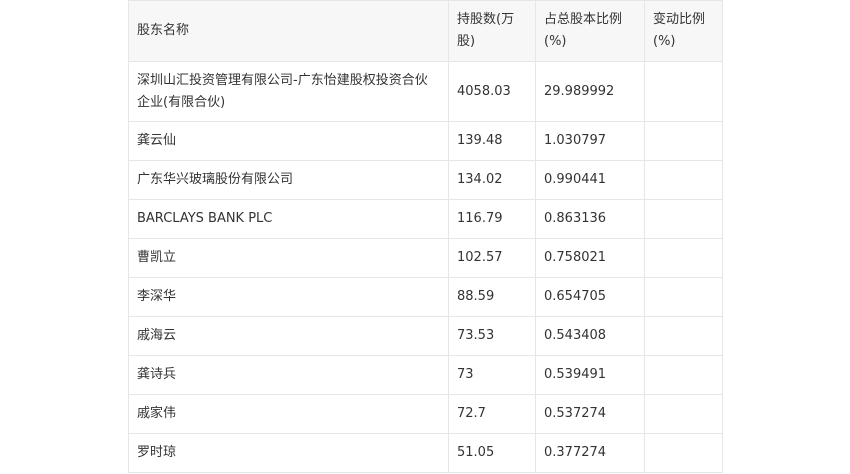 The image size is (850, 474). I want to click on cell-shares: 51.05, so click(492, 453).